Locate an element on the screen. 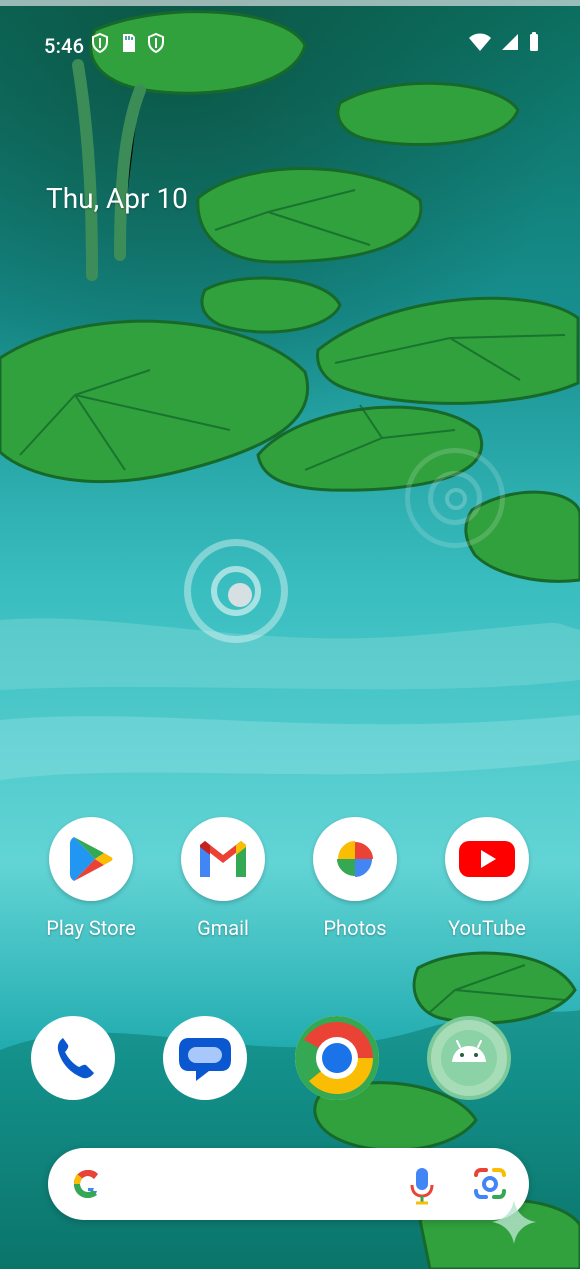  sparkle-icon is located at coordinates (514, 1222).